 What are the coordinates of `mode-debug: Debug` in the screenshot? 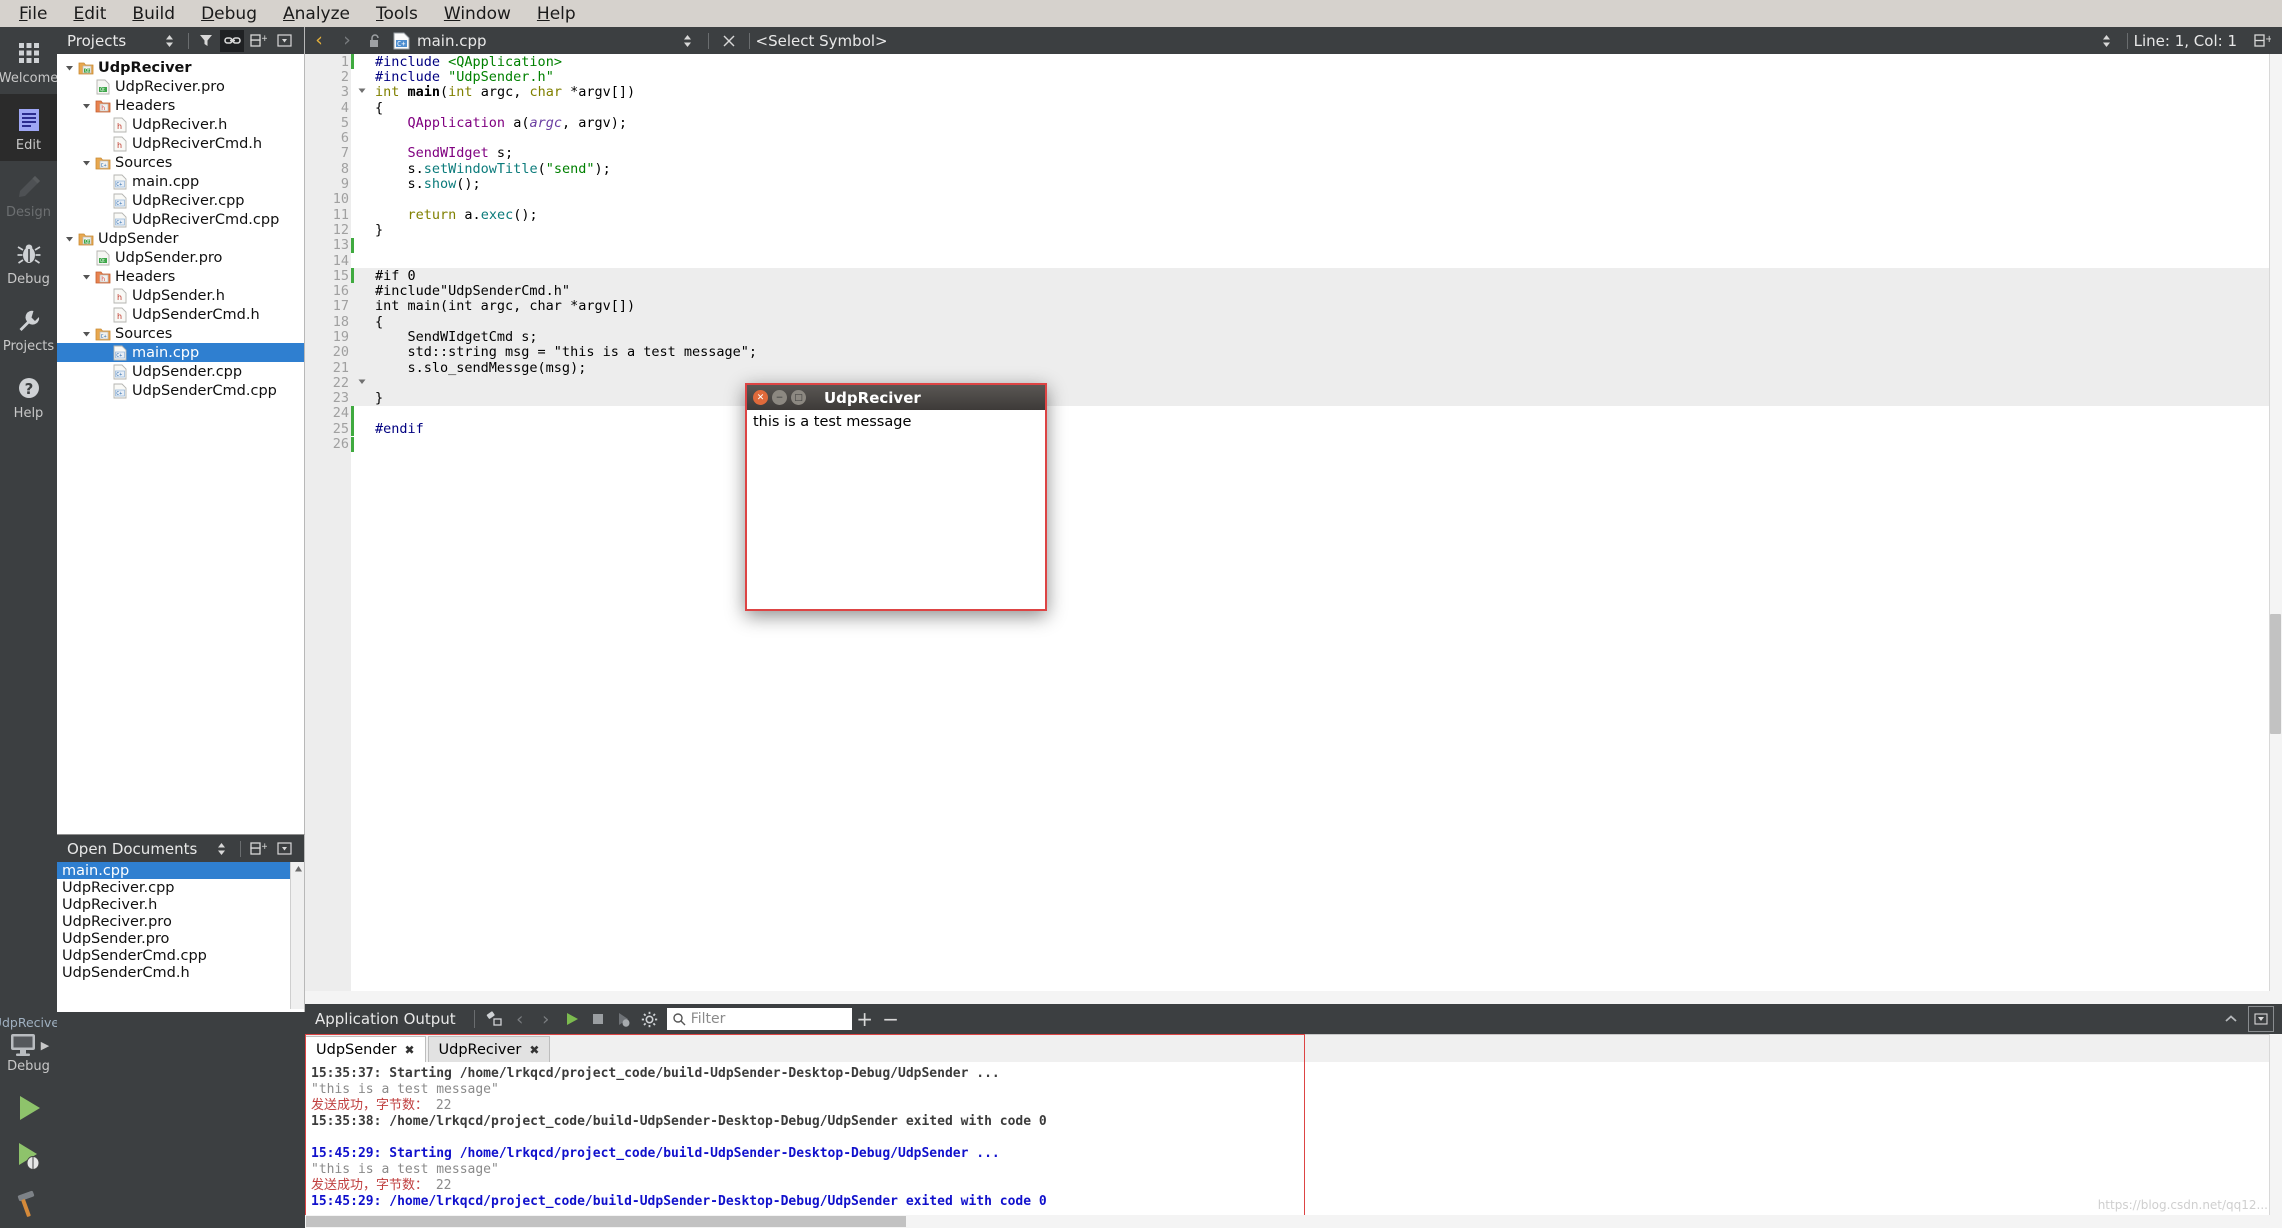 It's located at (28, 261).